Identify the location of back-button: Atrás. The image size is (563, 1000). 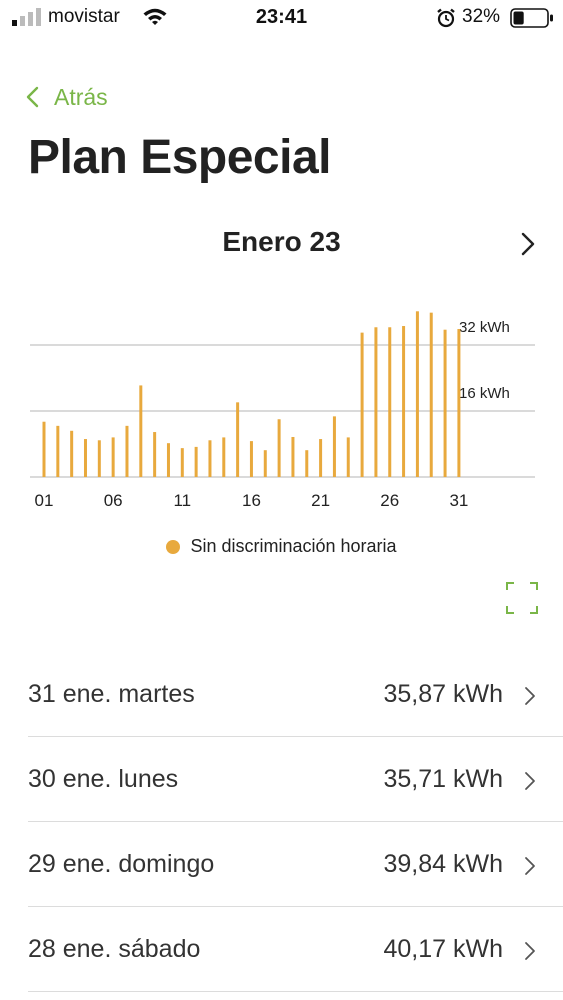
(66, 97).